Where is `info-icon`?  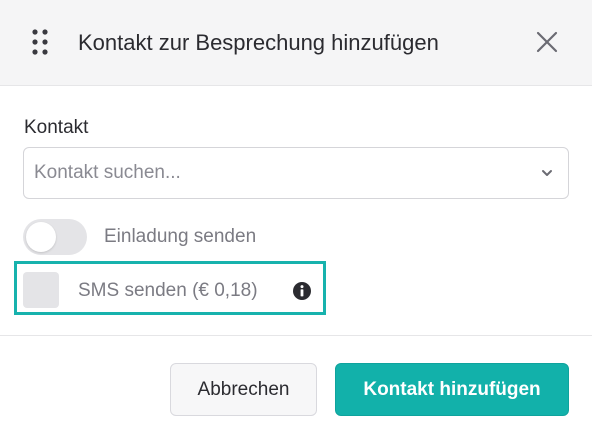
info-icon is located at coordinates (302, 291).